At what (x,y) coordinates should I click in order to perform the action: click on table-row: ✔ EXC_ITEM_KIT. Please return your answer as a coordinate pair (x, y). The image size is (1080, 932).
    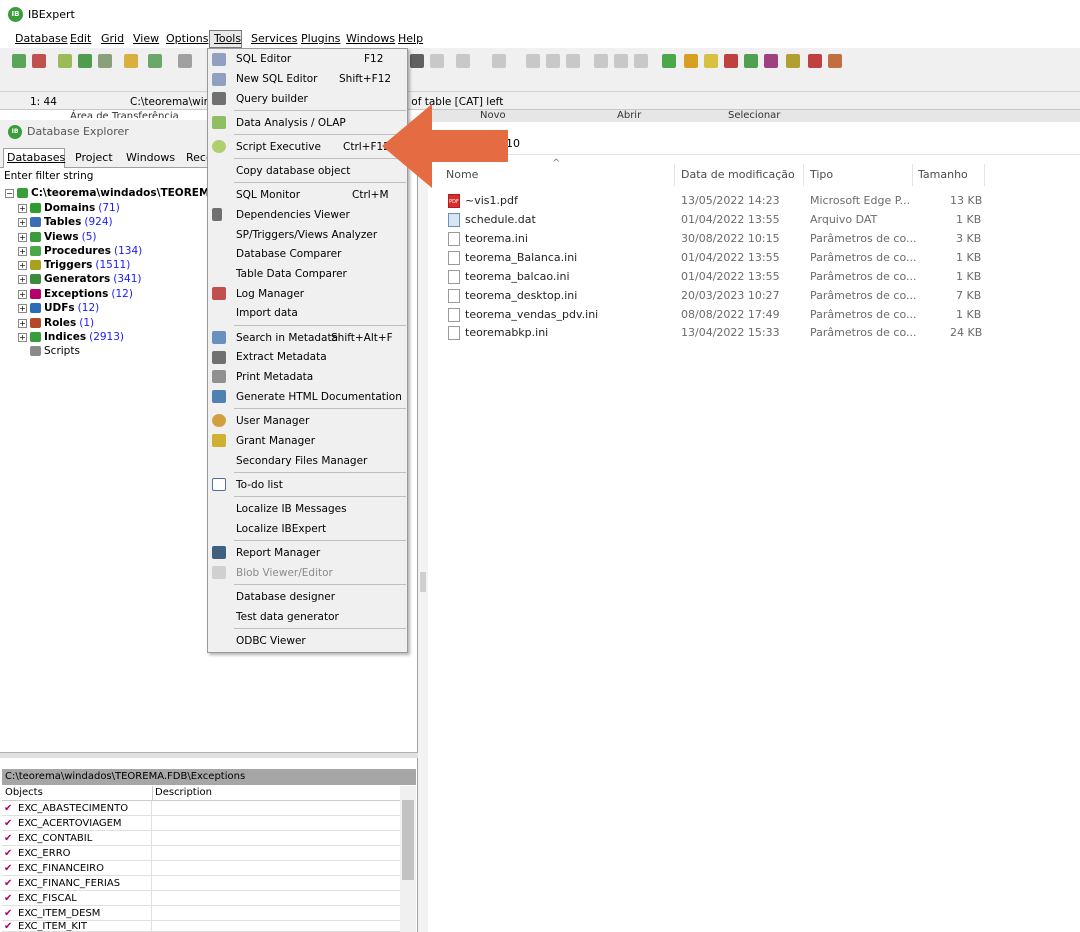
    Looking at the image, I should click on (201, 926).